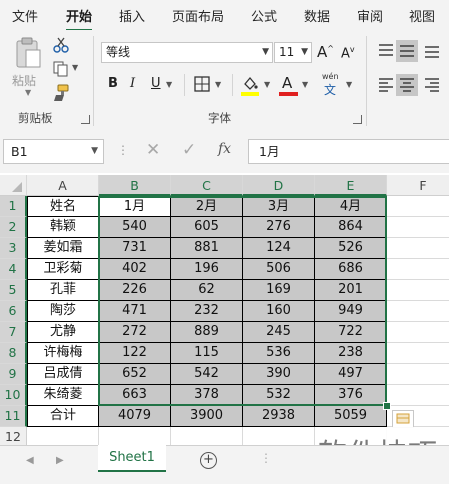  What do you see at coordinates (207, 311) in the screenshot?
I see `table-cell: 232` at bounding box center [207, 311].